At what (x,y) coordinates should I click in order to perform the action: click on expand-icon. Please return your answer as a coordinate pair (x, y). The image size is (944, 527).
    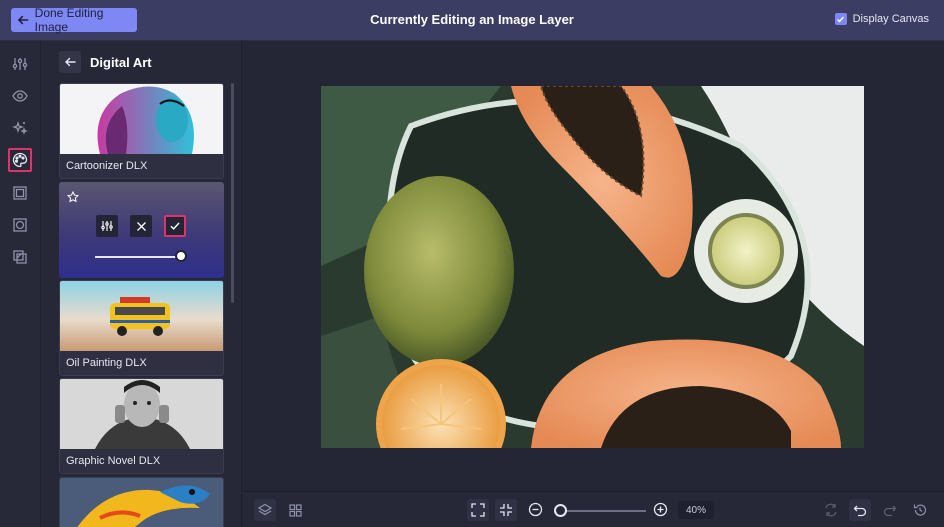
    Looking at the image, I should click on (478, 510).